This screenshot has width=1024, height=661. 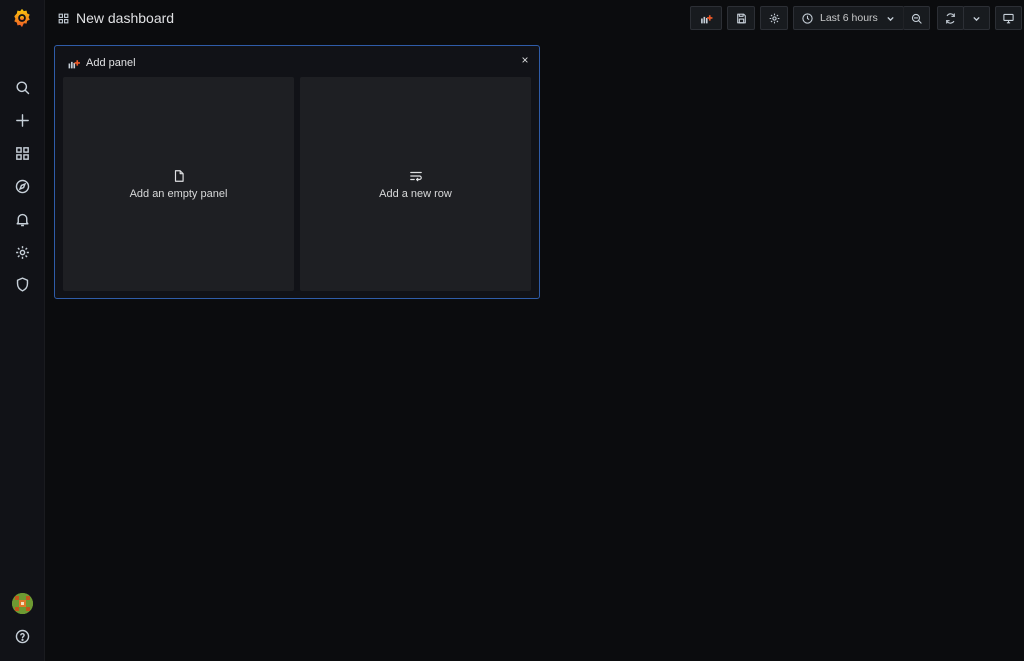 I want to click on compass-icon, so click(x=22, y=186).